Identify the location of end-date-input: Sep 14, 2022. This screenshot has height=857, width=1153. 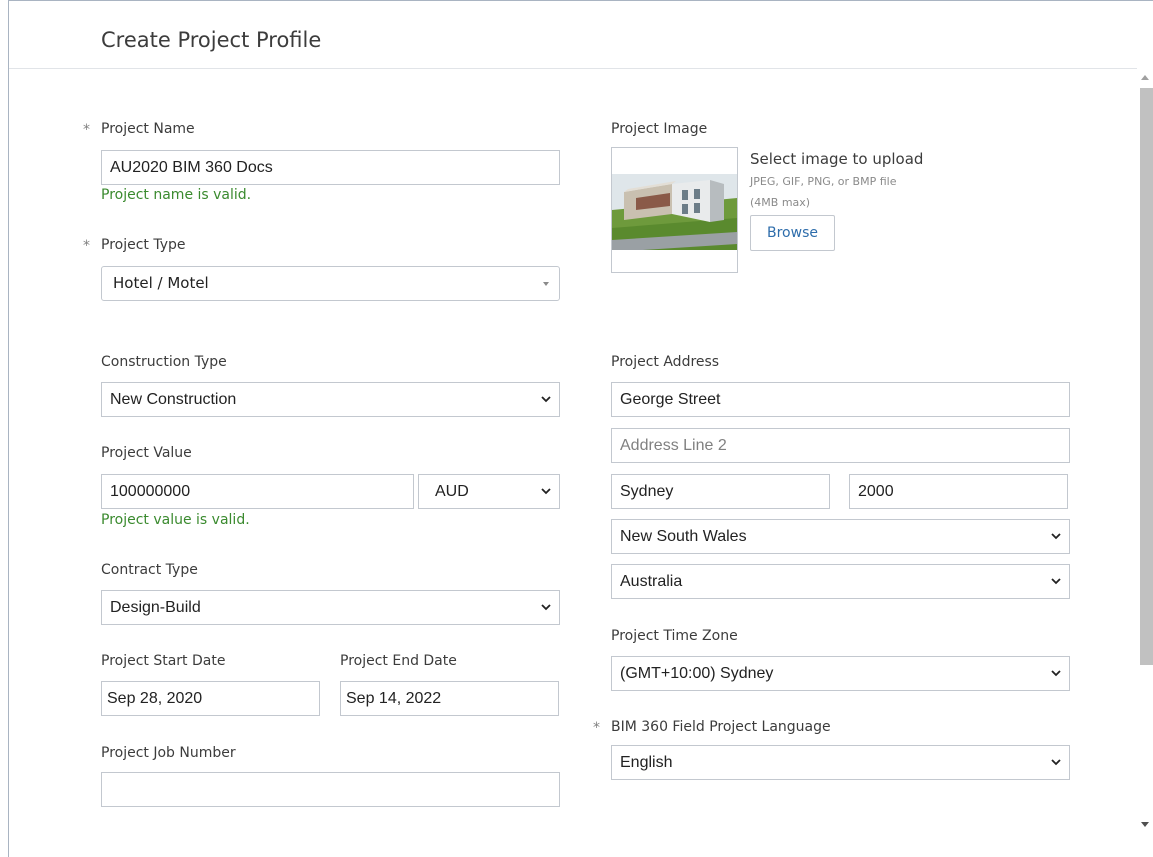
(449, 698).